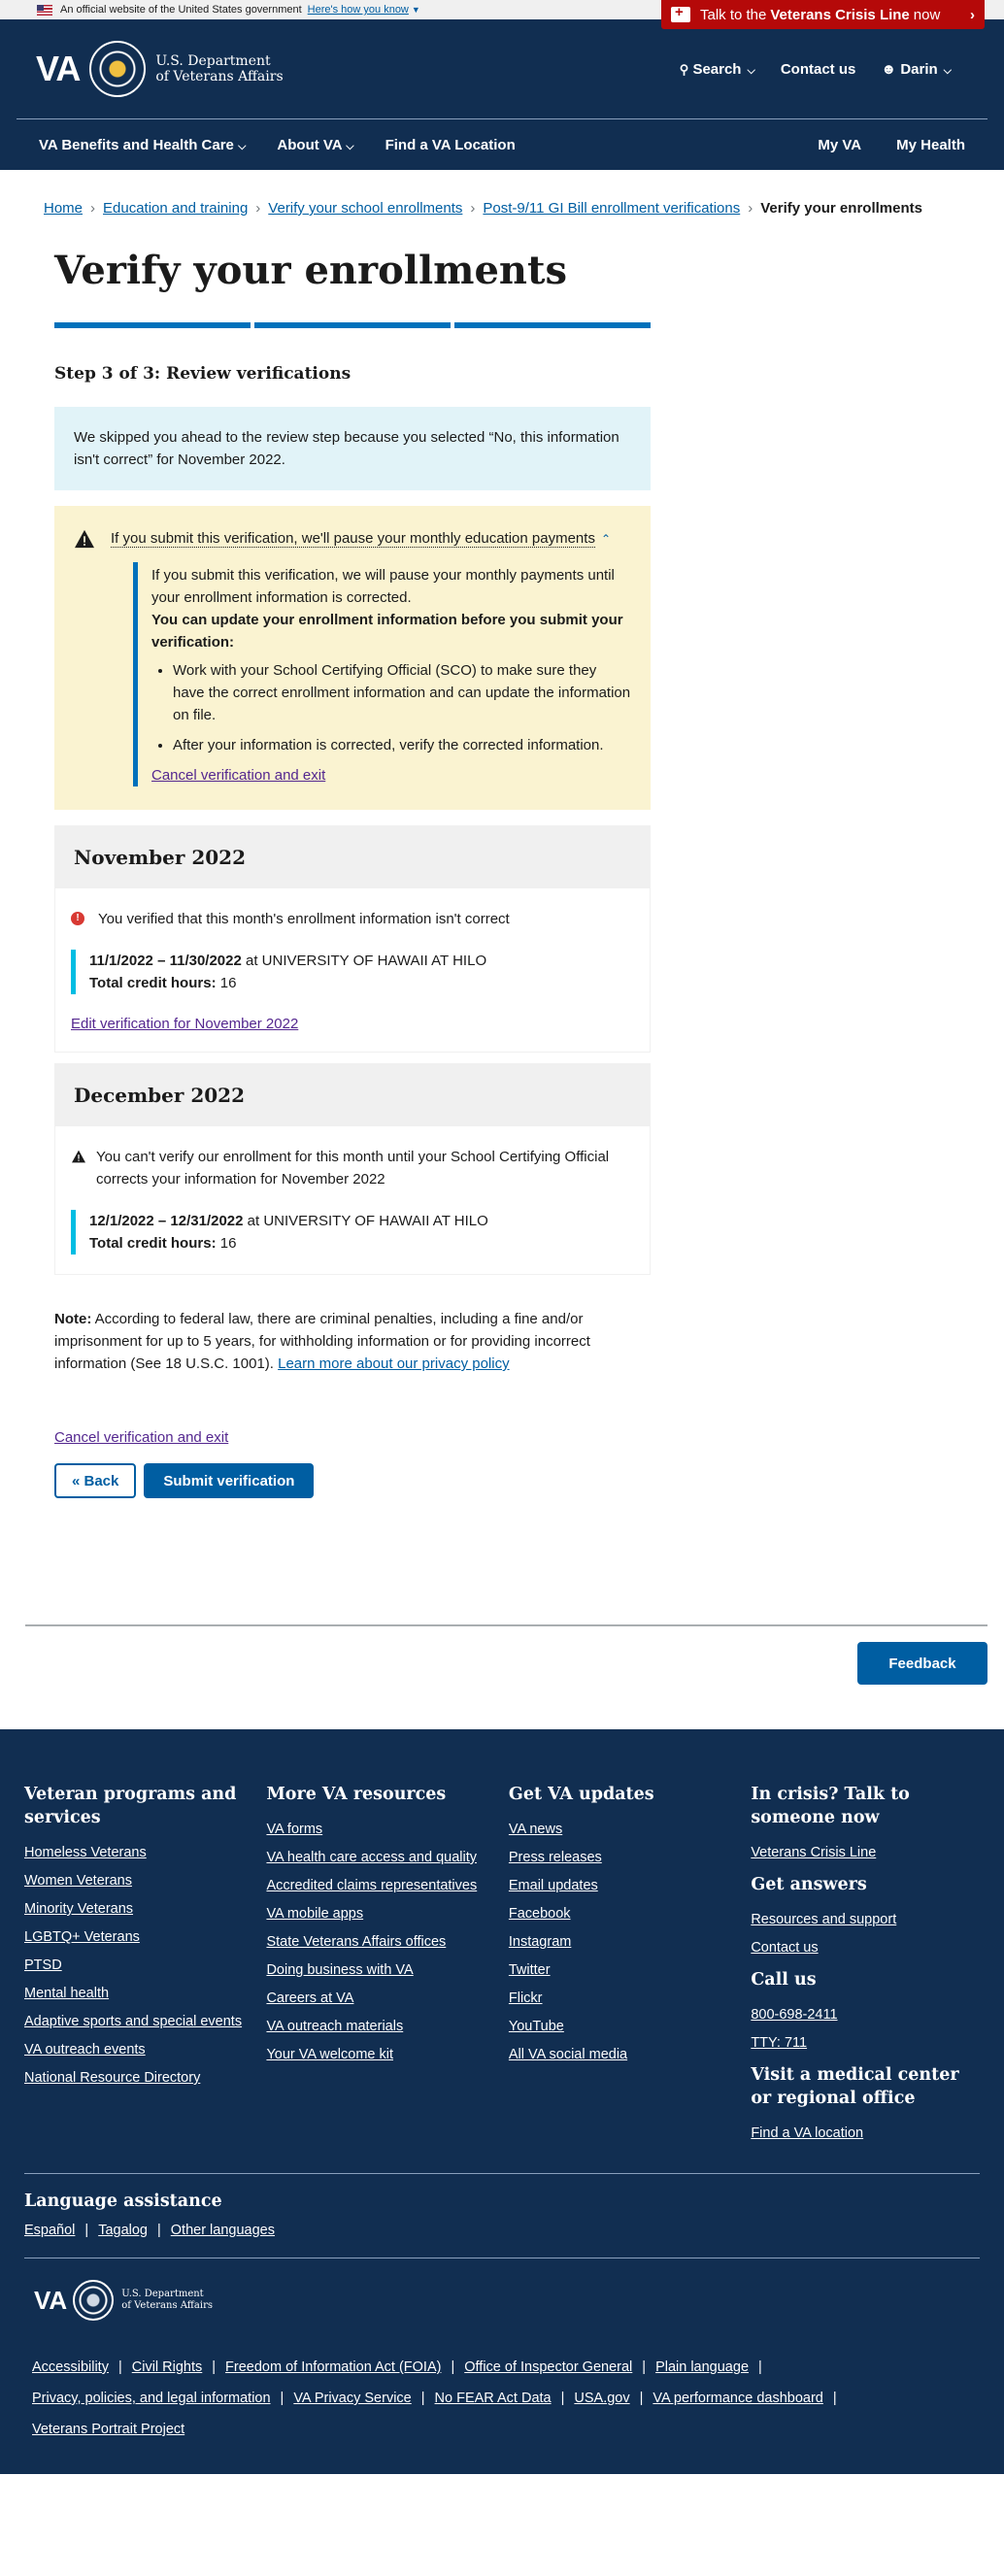 Image resolution: width=1004 pixels, height=2576 pixels. I want to click on footer-heading: Call us, so click(784, 1980).